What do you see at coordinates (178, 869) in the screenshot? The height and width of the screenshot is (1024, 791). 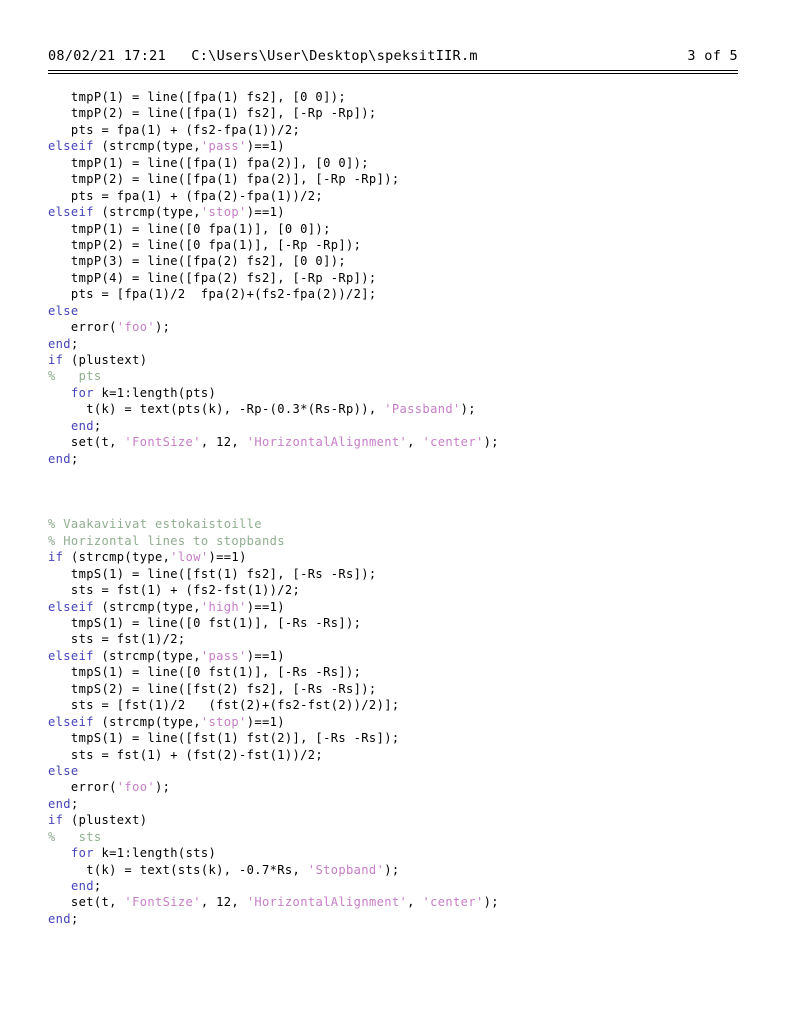 I see `code-token-pln: t(k) = text(sts(k), -0.7*Rs,` at bounding box center [178, 869].